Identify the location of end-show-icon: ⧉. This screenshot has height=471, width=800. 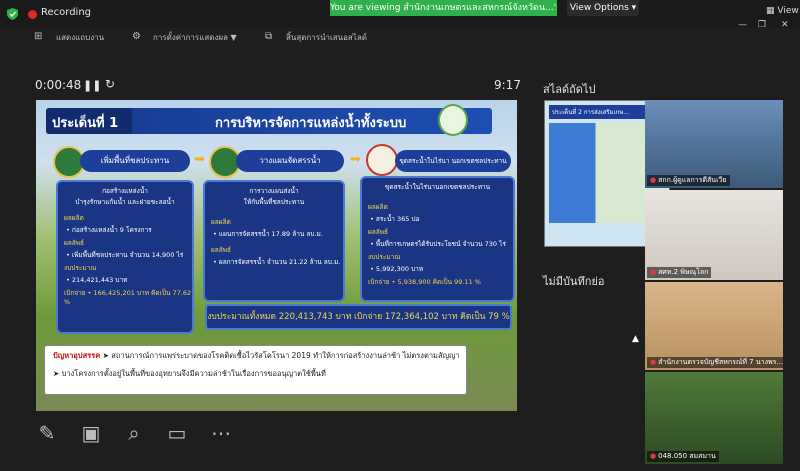
(269, 36).